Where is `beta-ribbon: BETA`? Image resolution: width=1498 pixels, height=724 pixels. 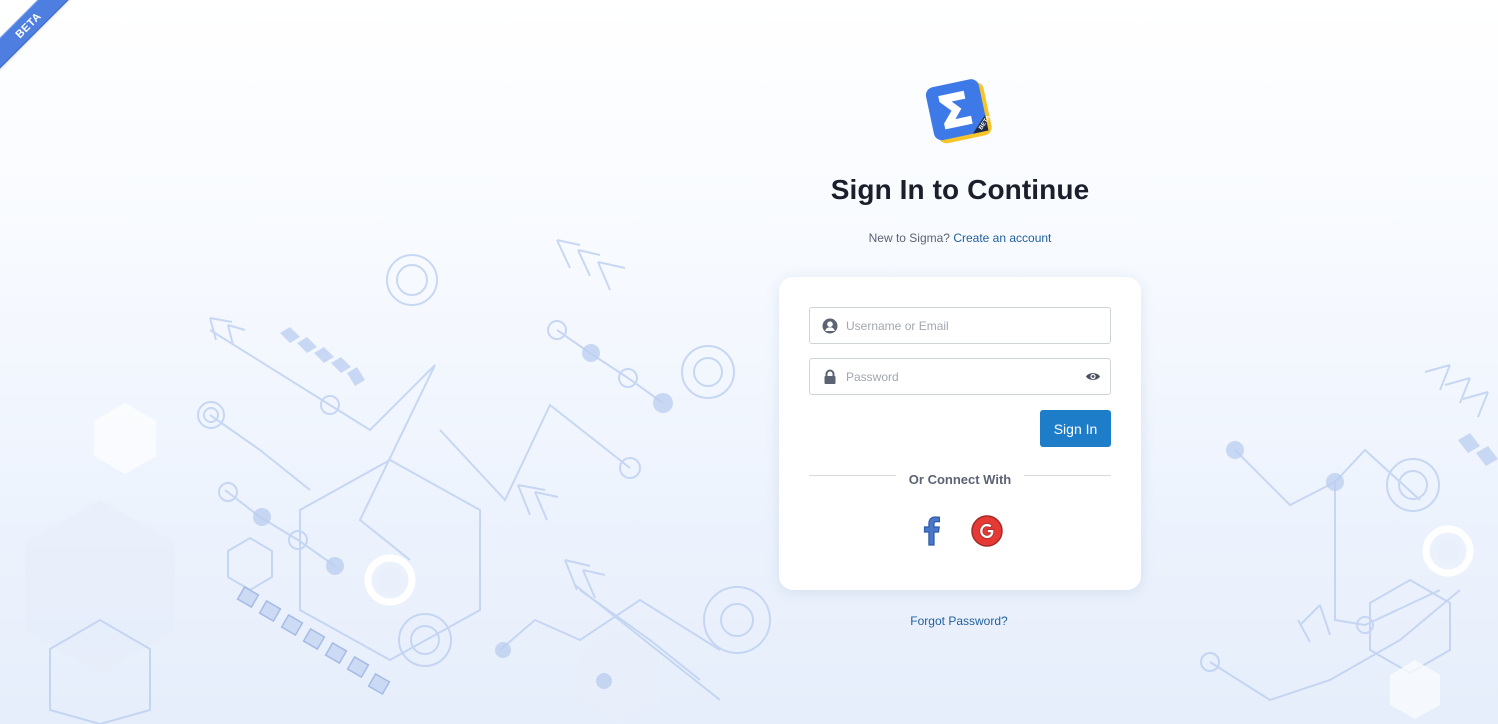
beta-ribbon: BETA is located at coordinates (43, 41).